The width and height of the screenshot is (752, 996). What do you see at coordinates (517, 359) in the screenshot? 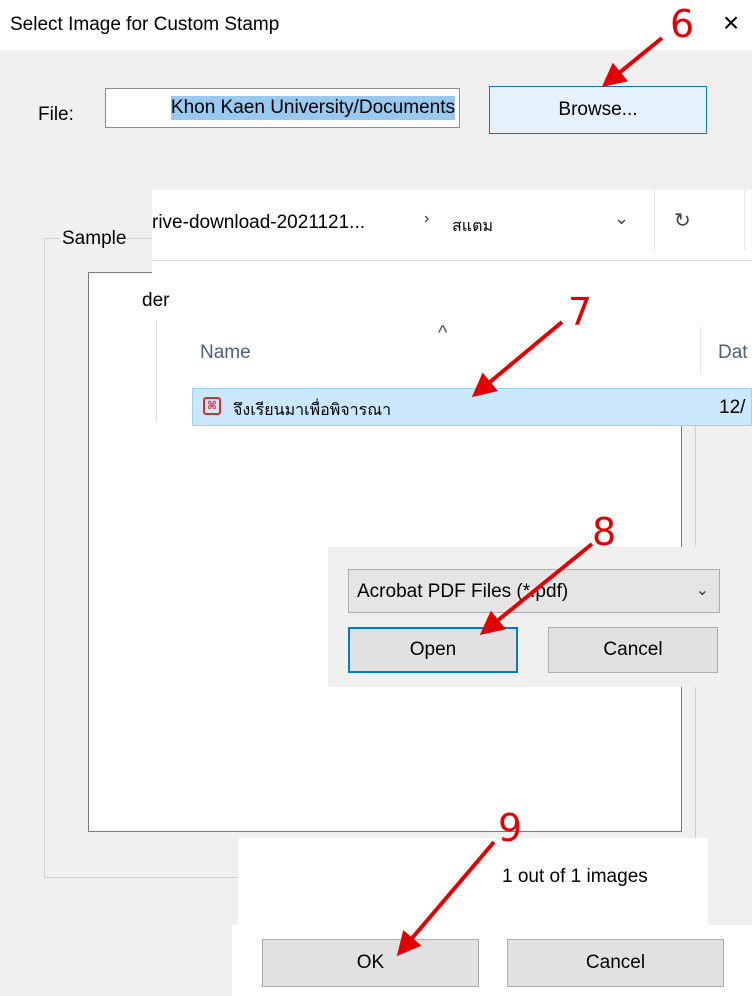
I see `step-7-arrow` at bounding box center [517, 359].